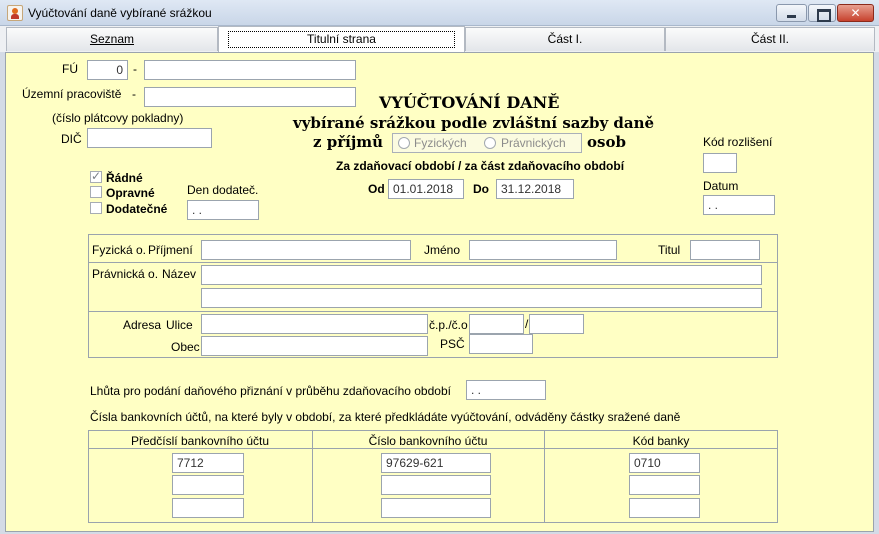  I want to click on dic-note: (číslo plátcovy pokladny), so click(118, 118).